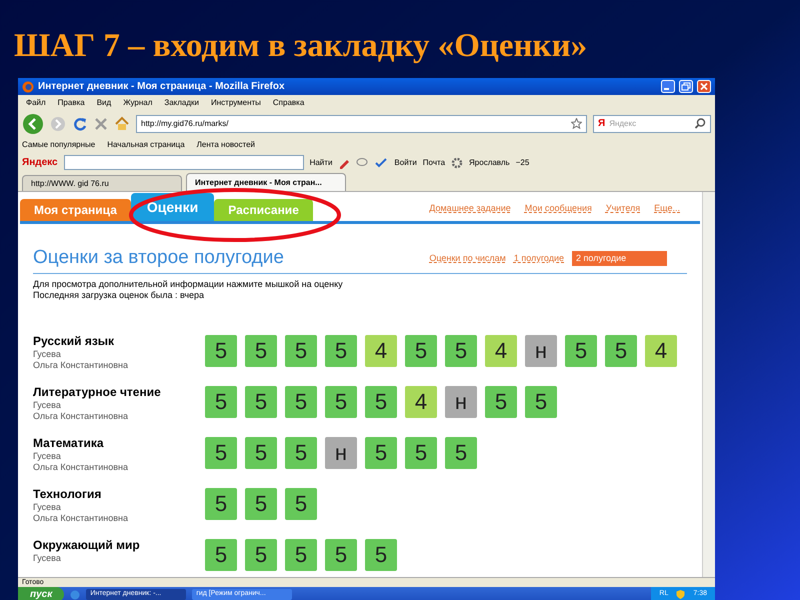 The width and height of the screenshot is (800, 600). I want to click on close-icon, so click(704, 86).